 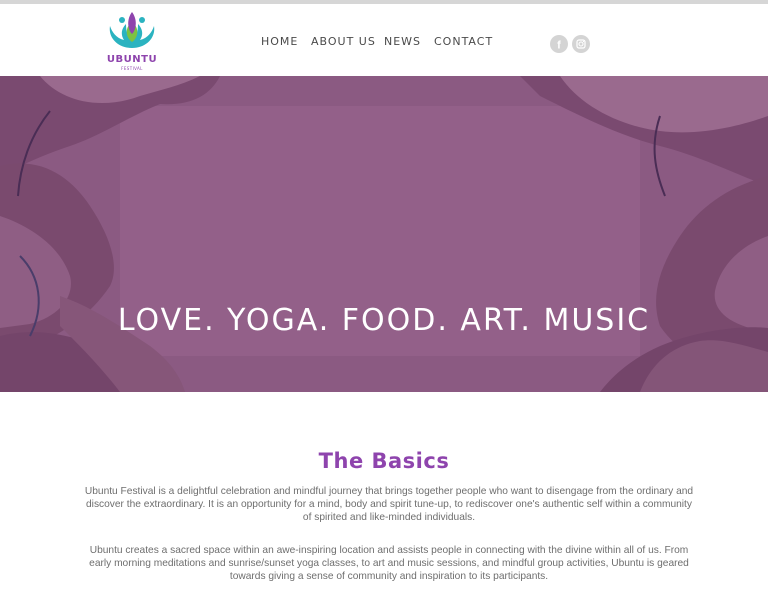 What do you see at coordinates (384, 321) in the screenshot?
I see `hero-title: LOVE. YOGA. FOOD. ART. MUSIC` at bounding box center [384, 321].